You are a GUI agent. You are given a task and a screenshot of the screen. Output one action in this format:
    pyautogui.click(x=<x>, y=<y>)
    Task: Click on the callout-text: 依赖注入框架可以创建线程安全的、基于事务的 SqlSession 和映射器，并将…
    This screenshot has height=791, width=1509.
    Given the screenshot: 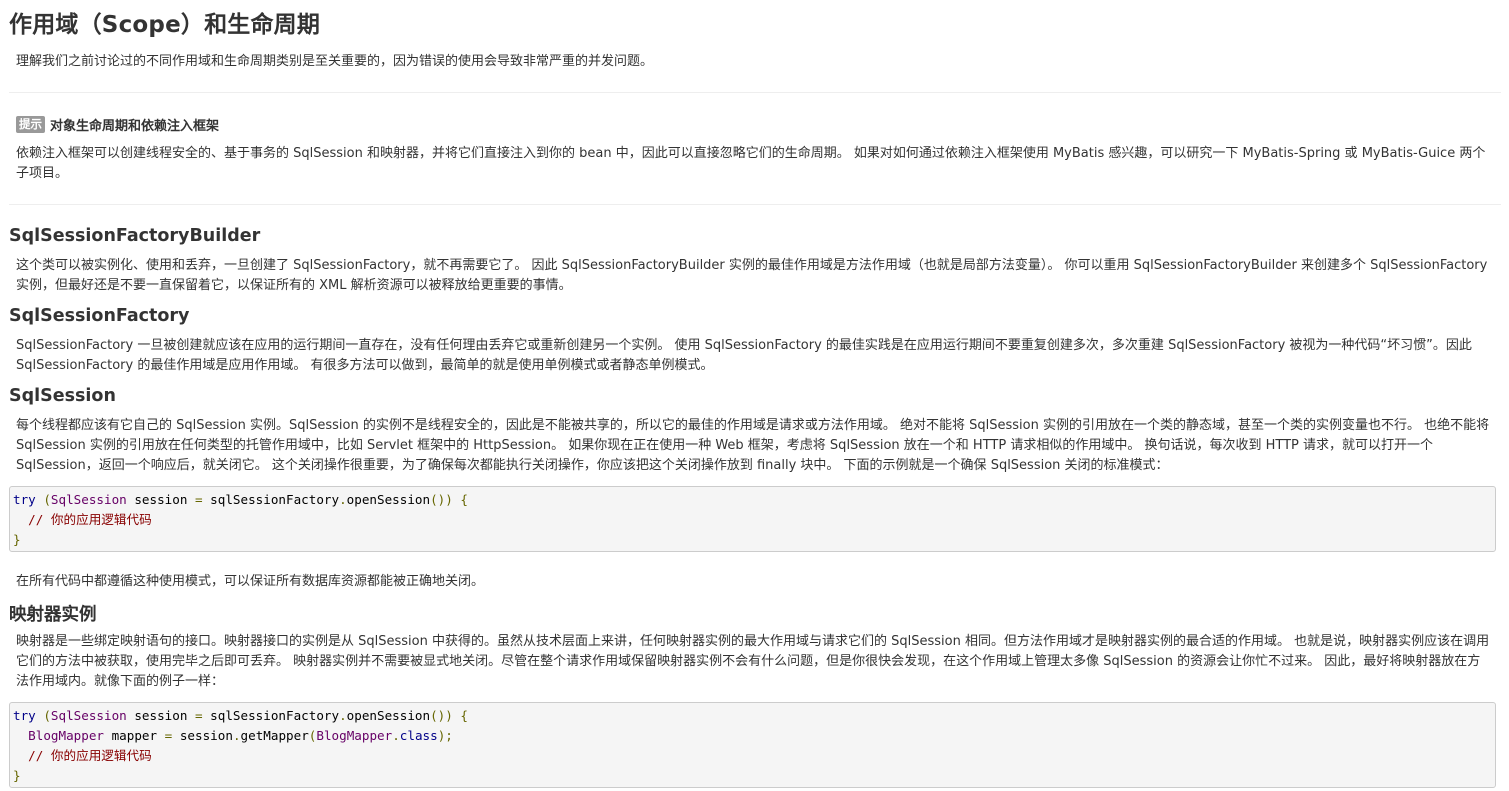 What is the action you would take?
    pyautogui.click(x=751, y=163)
    